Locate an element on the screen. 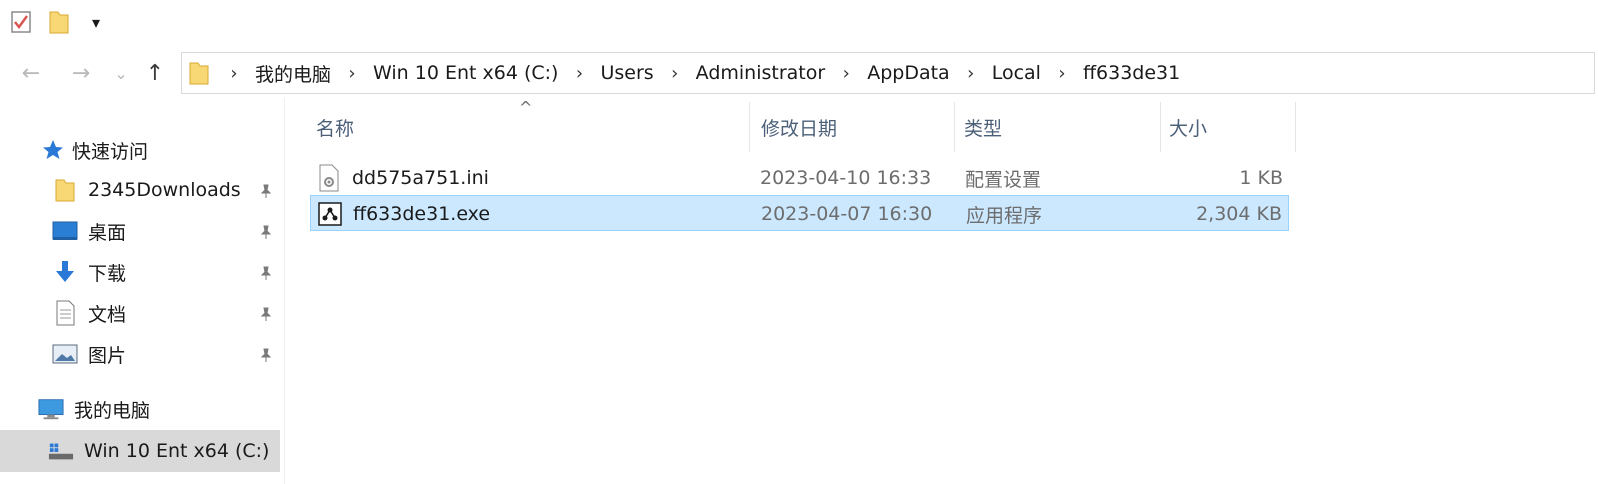 This screenshot has width=1598, height=484. forward-button: → is located at coordinates (81, 73).